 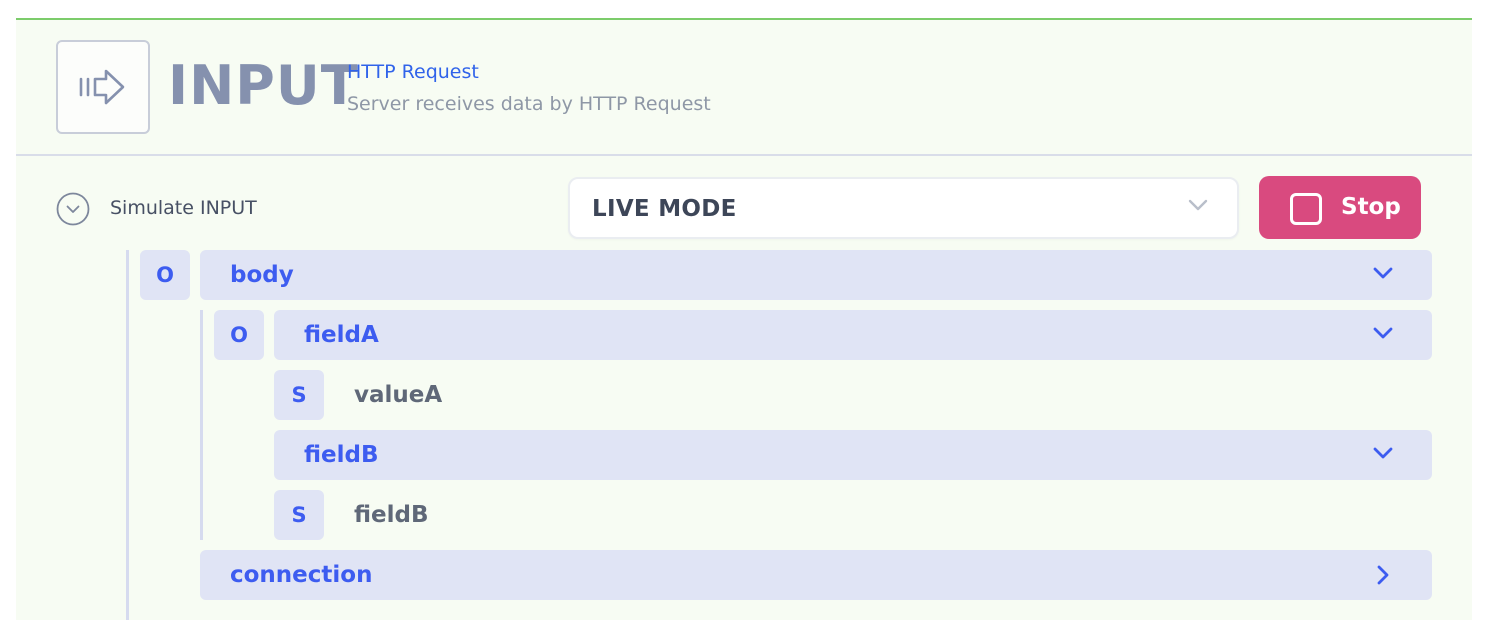 What do you see at coordinates (341, 335) in the screenshot?
I see `tree-row-label: fieldA` at bounding box center [341, 335].